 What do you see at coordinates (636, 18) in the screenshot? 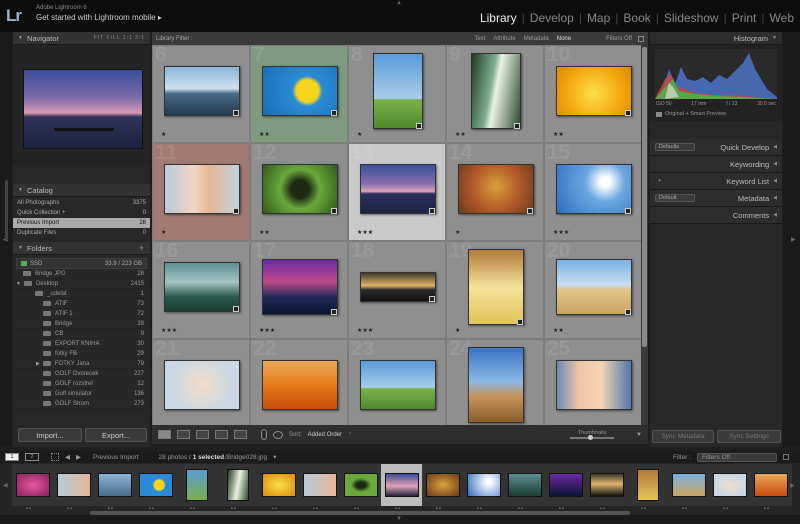
I see `module-book: Book` at bounding box center [636, 18].